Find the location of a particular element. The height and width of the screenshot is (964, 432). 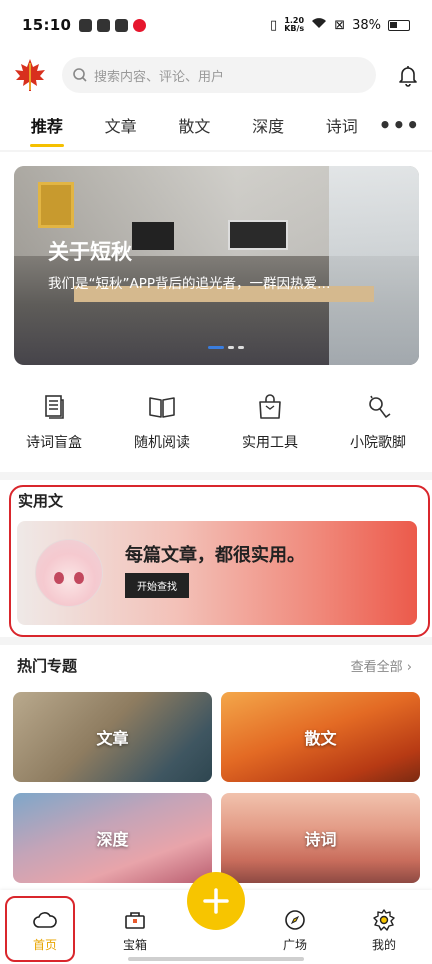

home-indicator is located at coordinates (216, 959).